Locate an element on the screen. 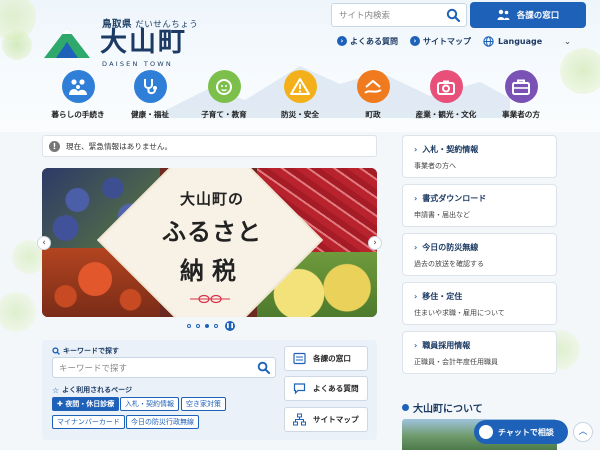 Image resolution: width=600 pixels, height=450 pixels. chat-consult-label: チャットで相談 is located at coordinates (526, 432).